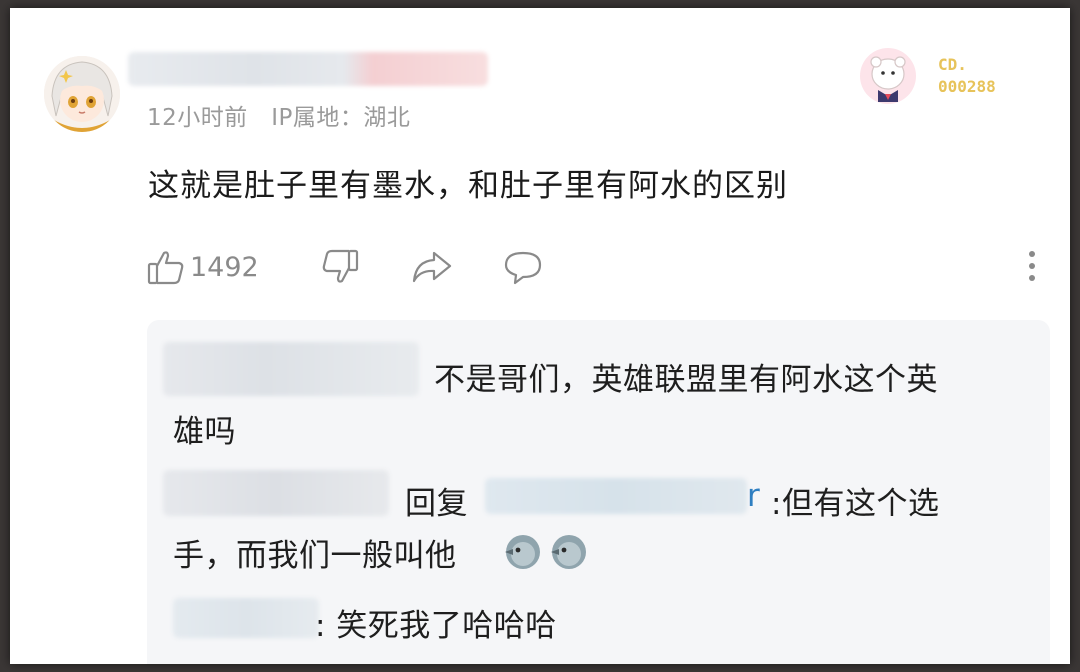  Describe the element at coordinates (890, 76) in the screenshot. I see `fan-badge-icon` at that location.